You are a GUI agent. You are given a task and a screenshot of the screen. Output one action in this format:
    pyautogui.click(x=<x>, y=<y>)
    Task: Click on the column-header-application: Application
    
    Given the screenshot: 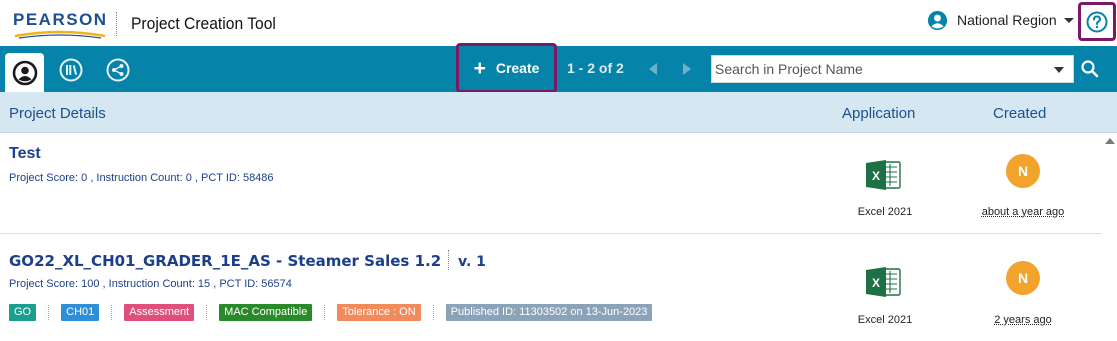 What is the action you would take?
    pyautogui.click(x=878, y=113)
    